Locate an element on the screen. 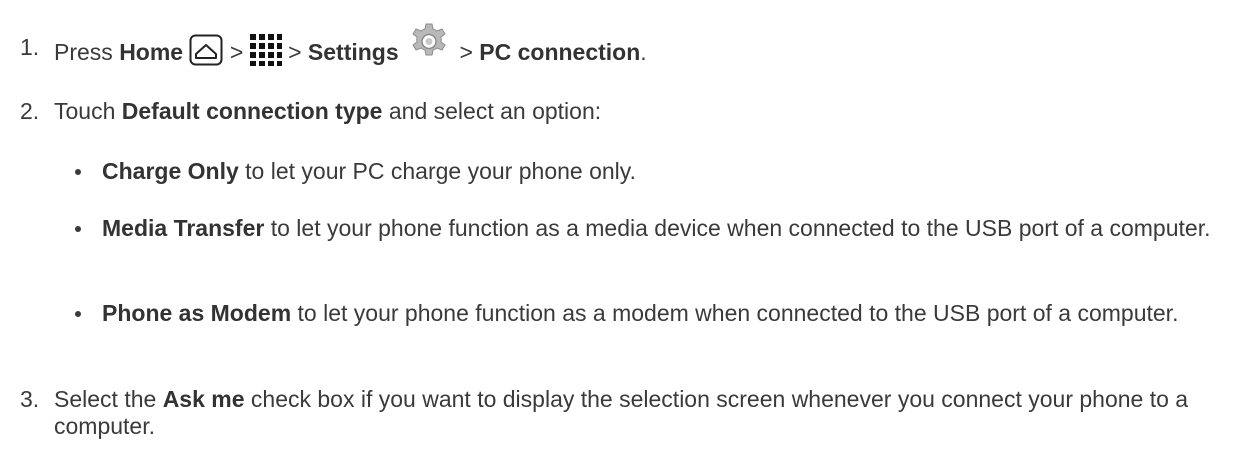 This screenshot has height=463, width=1250. option-label: Charge Only is located at coordinates (170, 171).